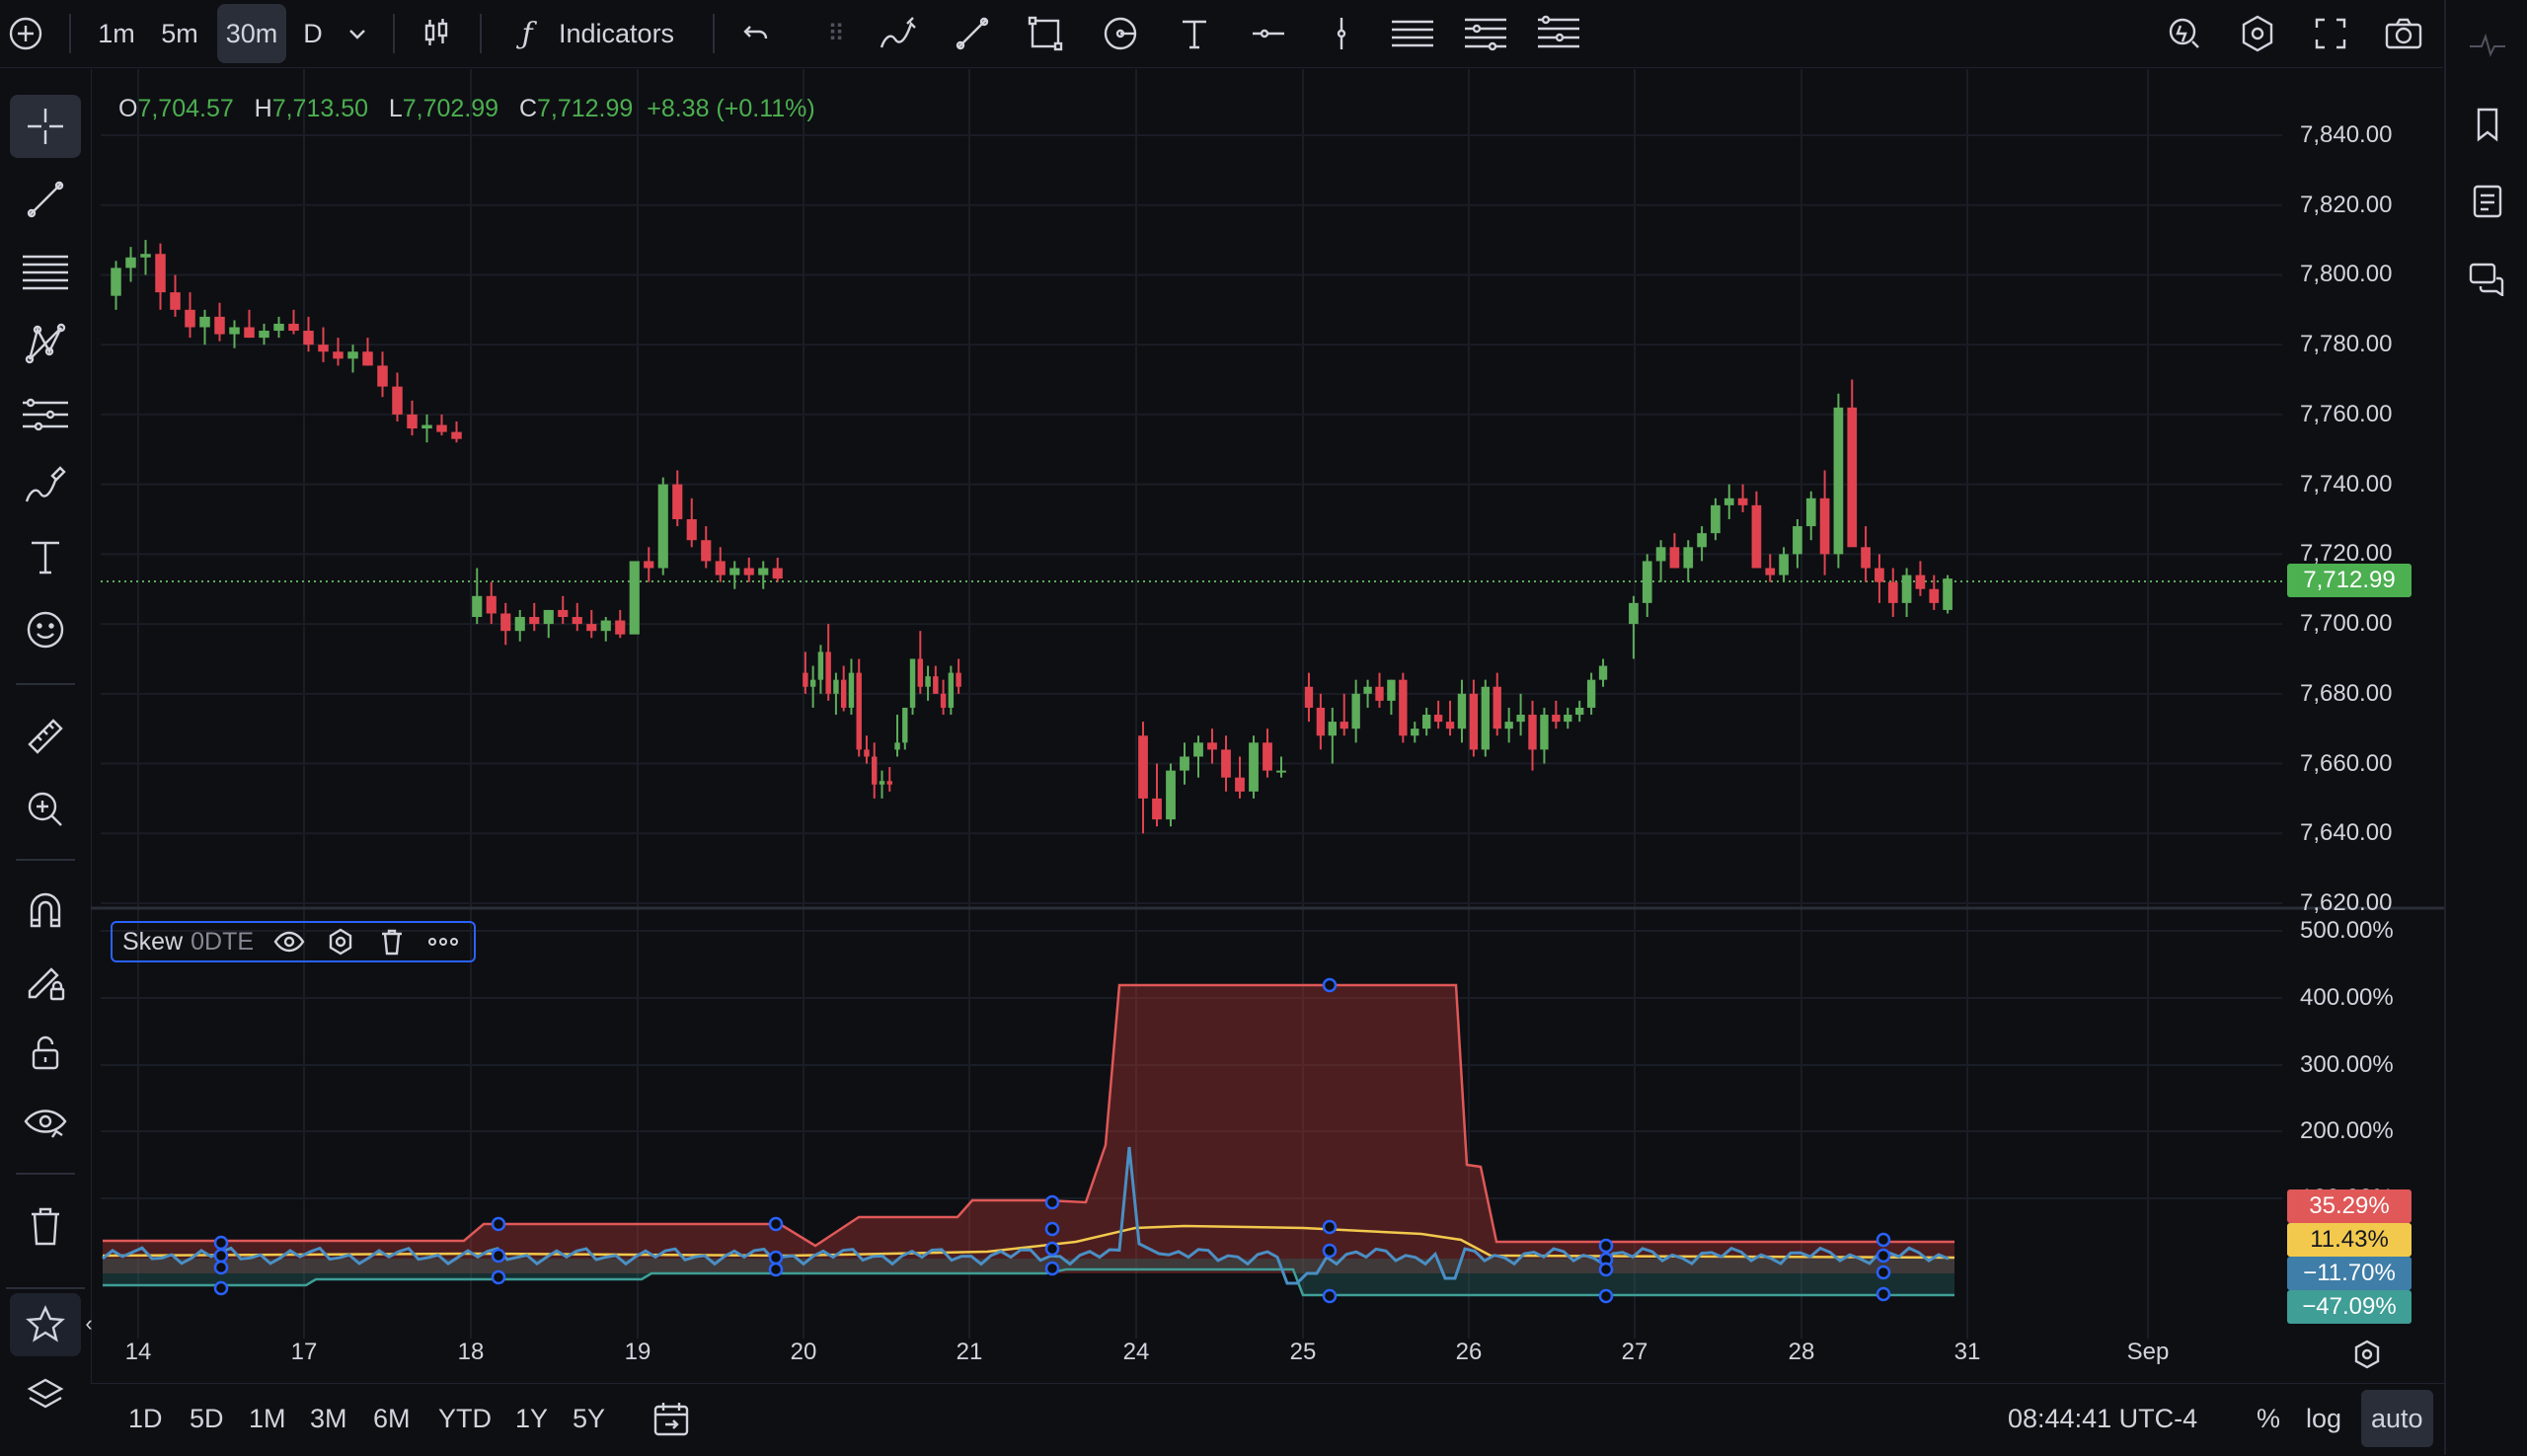 Image resolution: width=2527 pixels, height=1456 pixels. I want to click on watchlist-icon, so click(2487, 201).